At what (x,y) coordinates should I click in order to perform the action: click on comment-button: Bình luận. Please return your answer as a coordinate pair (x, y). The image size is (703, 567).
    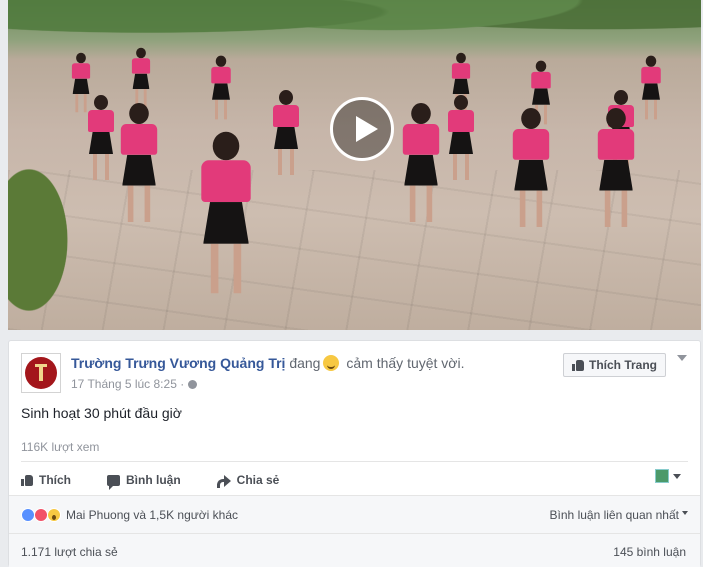
    Looking at the image, I should click on (144, 481).